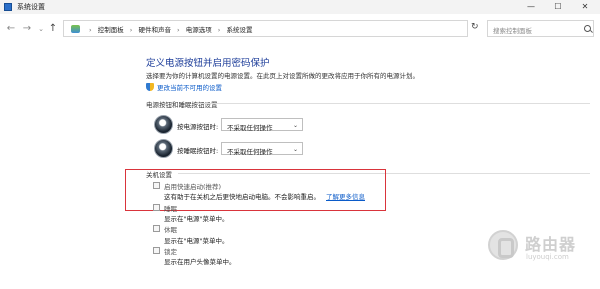 The image size is (600, 289). What do you see at coordinates (239, 30) in the screenshot?
I see `breadcrumb-system-settings: 系统设置` at bounding box center [239, 30].